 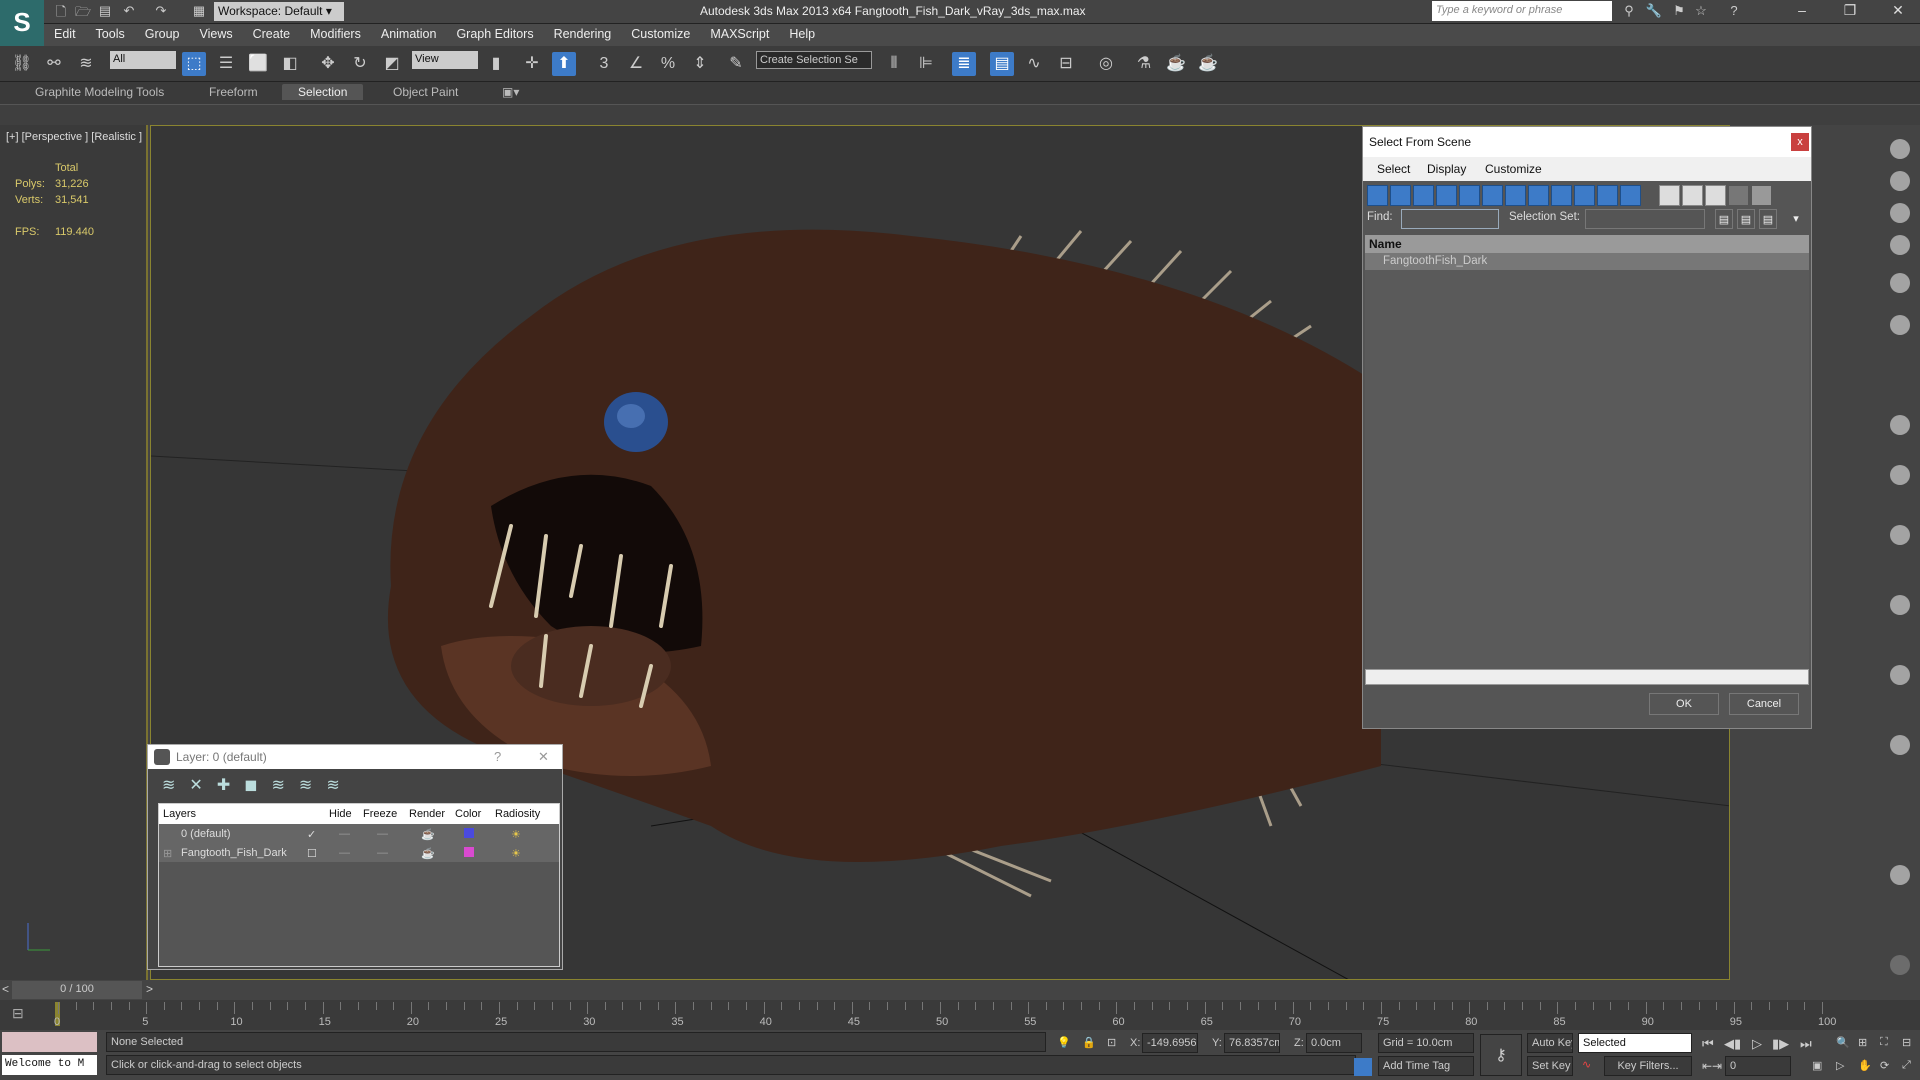 I want to click on help-button: ?, so click(x=497, y=756).